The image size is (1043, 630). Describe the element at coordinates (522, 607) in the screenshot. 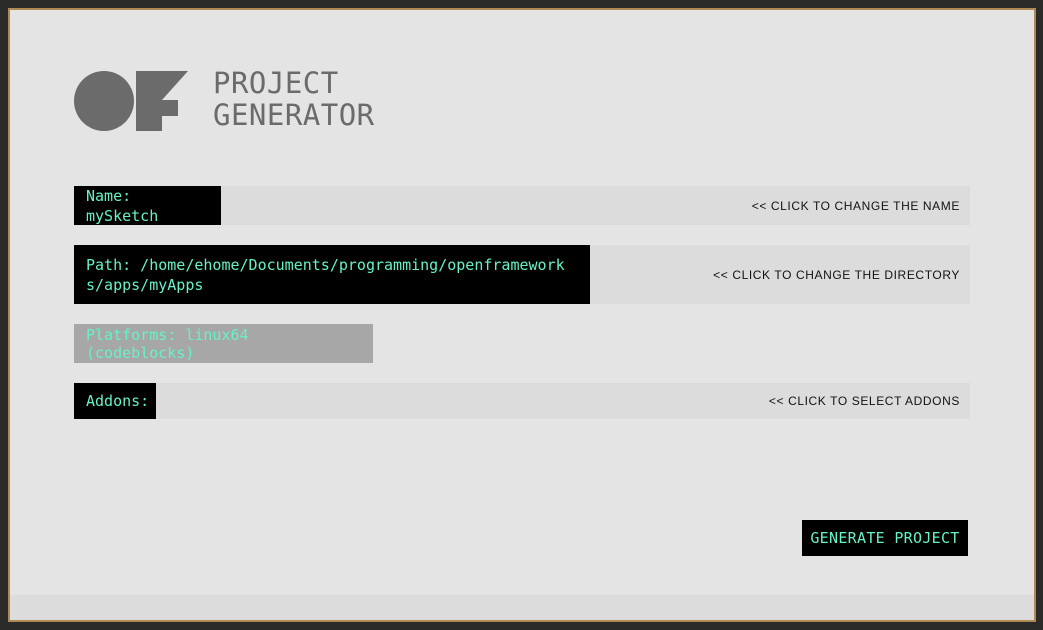

I see `status-bar` at that location.